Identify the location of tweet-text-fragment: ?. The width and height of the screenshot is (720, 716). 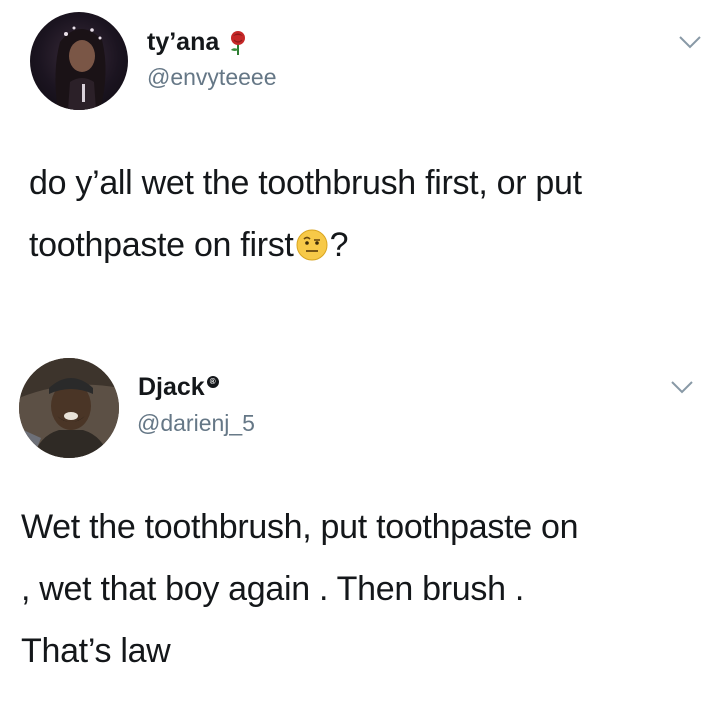
(339, 245).